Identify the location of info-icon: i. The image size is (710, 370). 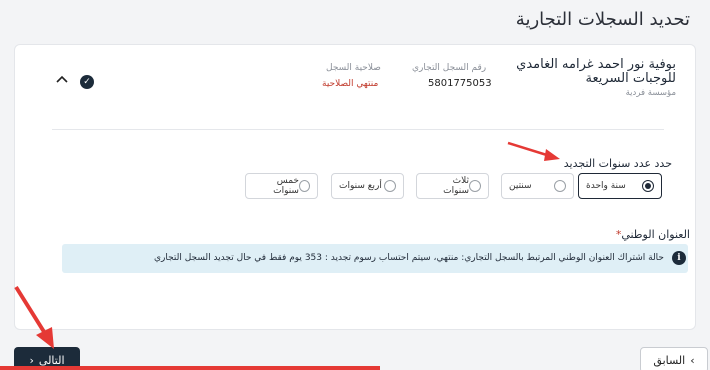
(679, 258).